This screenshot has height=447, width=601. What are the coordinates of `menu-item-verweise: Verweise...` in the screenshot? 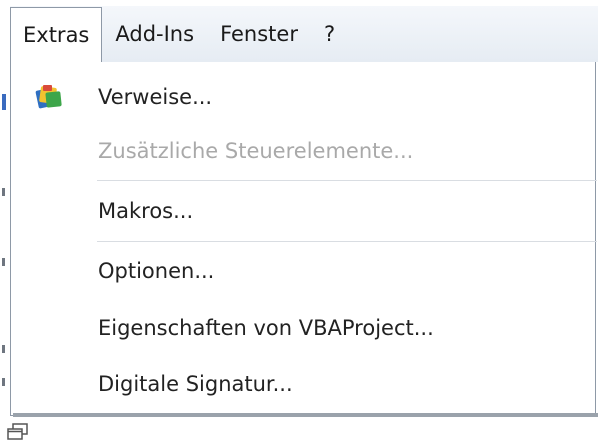 It's located at (304, 97).